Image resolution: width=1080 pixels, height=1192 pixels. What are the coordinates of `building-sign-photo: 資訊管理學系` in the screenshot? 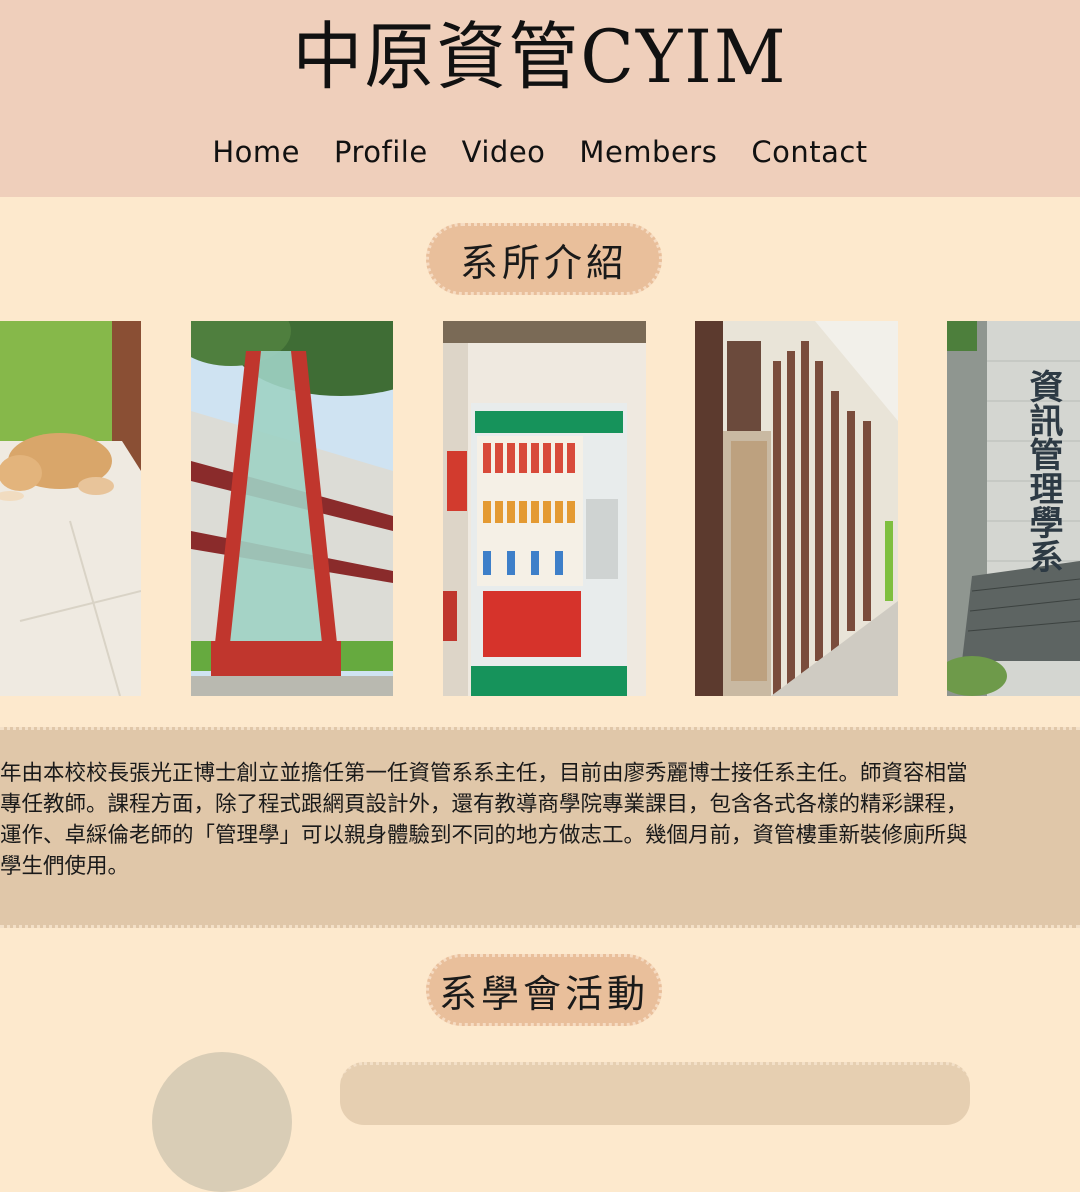 It's located at (1013, 508).